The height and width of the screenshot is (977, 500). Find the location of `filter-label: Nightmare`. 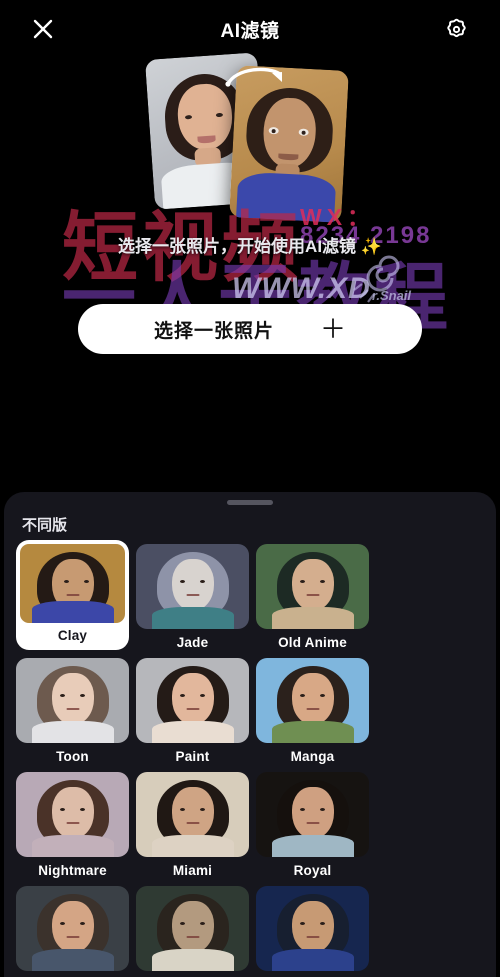

filter-label: Nightmare is located at coordinates (72, 870).